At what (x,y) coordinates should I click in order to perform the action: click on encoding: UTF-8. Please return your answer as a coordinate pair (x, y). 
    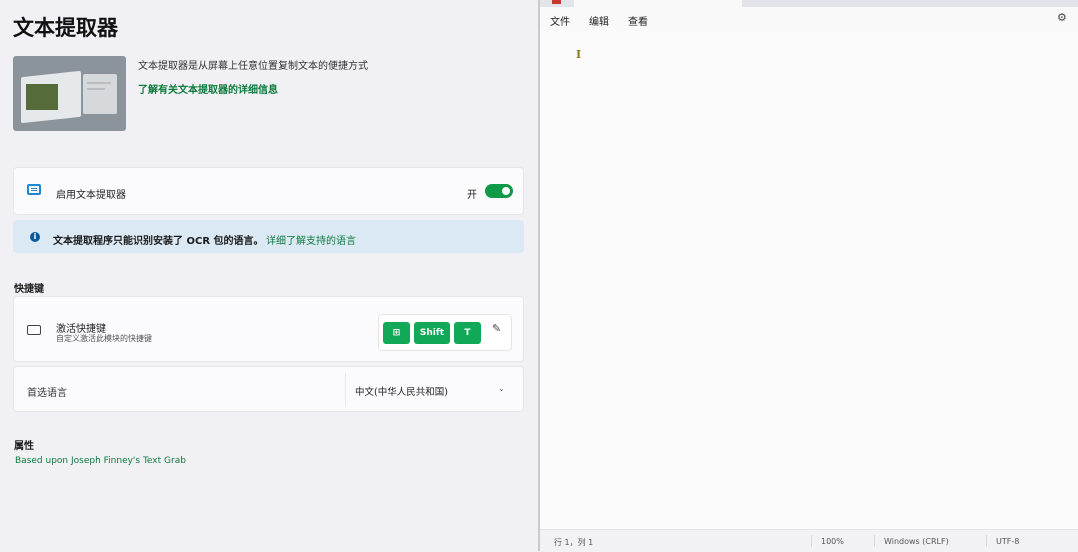
    Looking at the image, I should click on (1008, 541).